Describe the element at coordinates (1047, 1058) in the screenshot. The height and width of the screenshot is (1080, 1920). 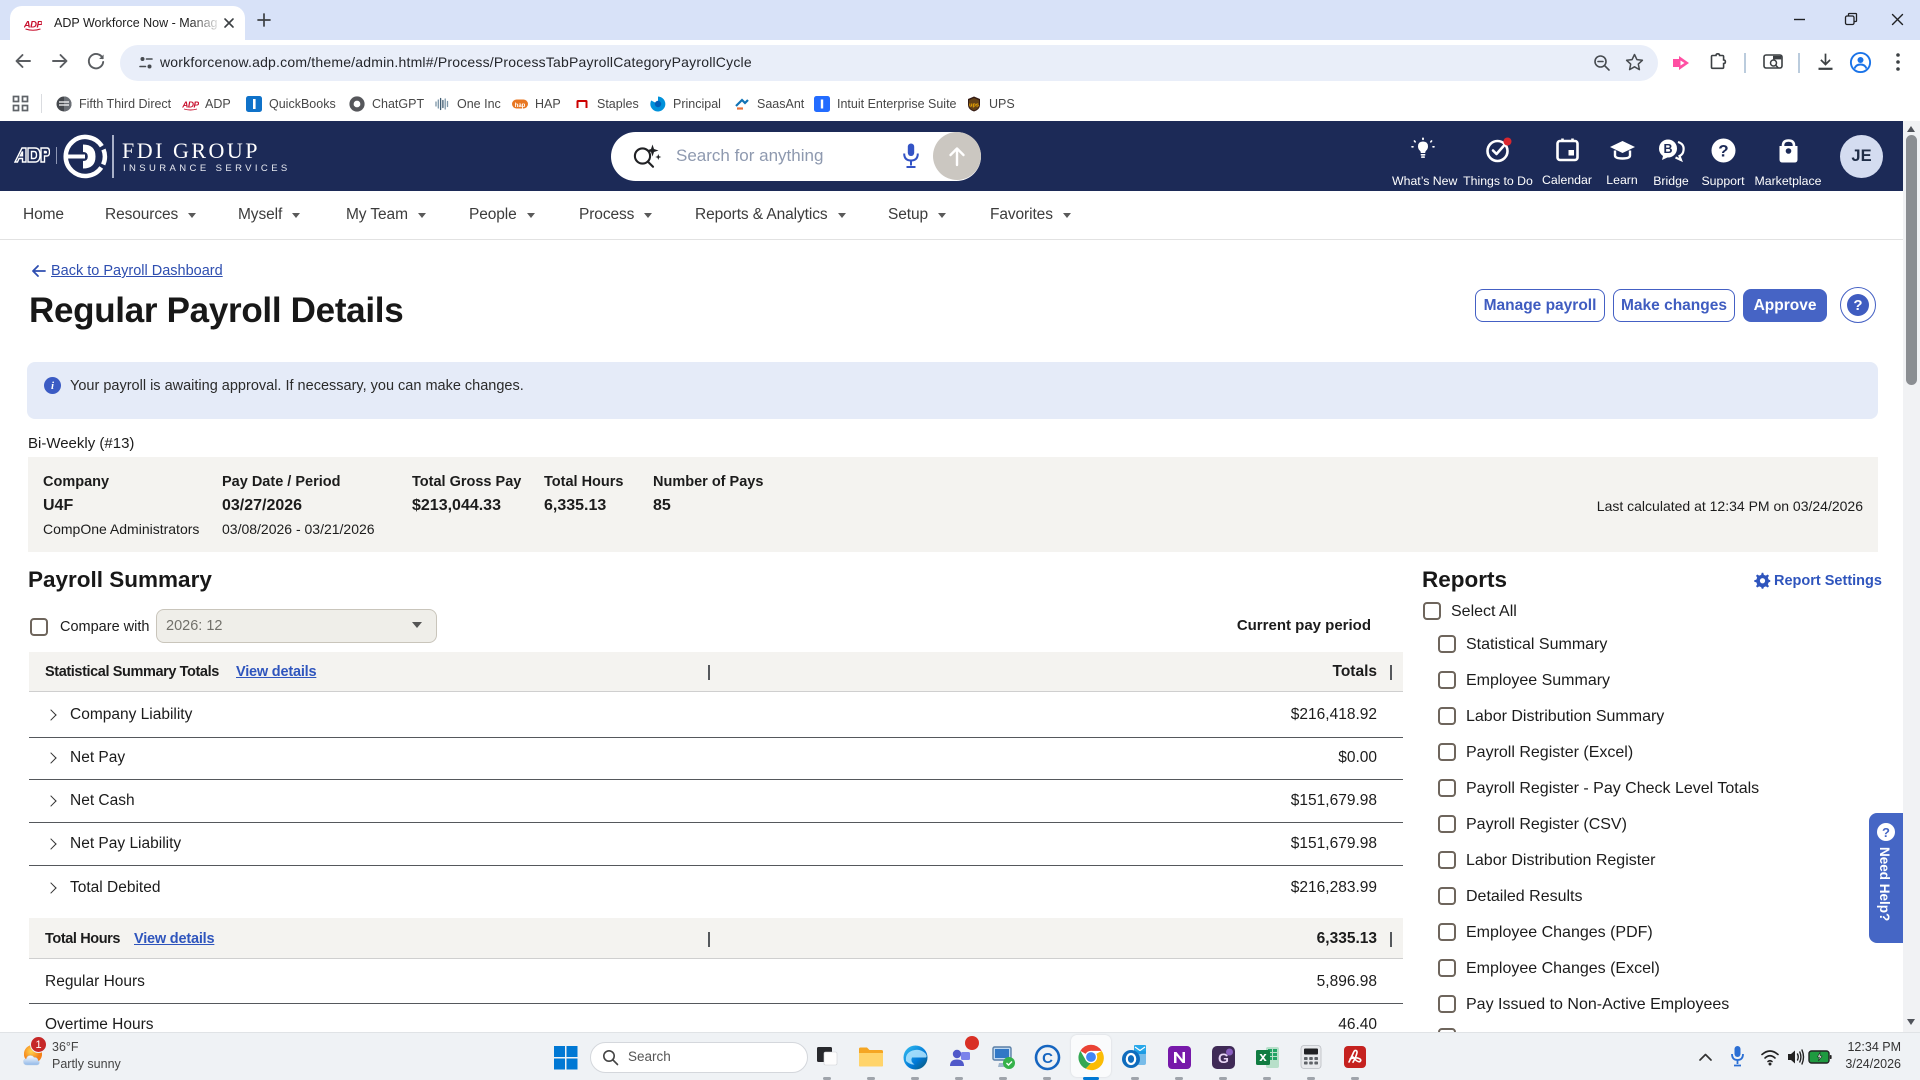
I see `svg-text: C` at that location.